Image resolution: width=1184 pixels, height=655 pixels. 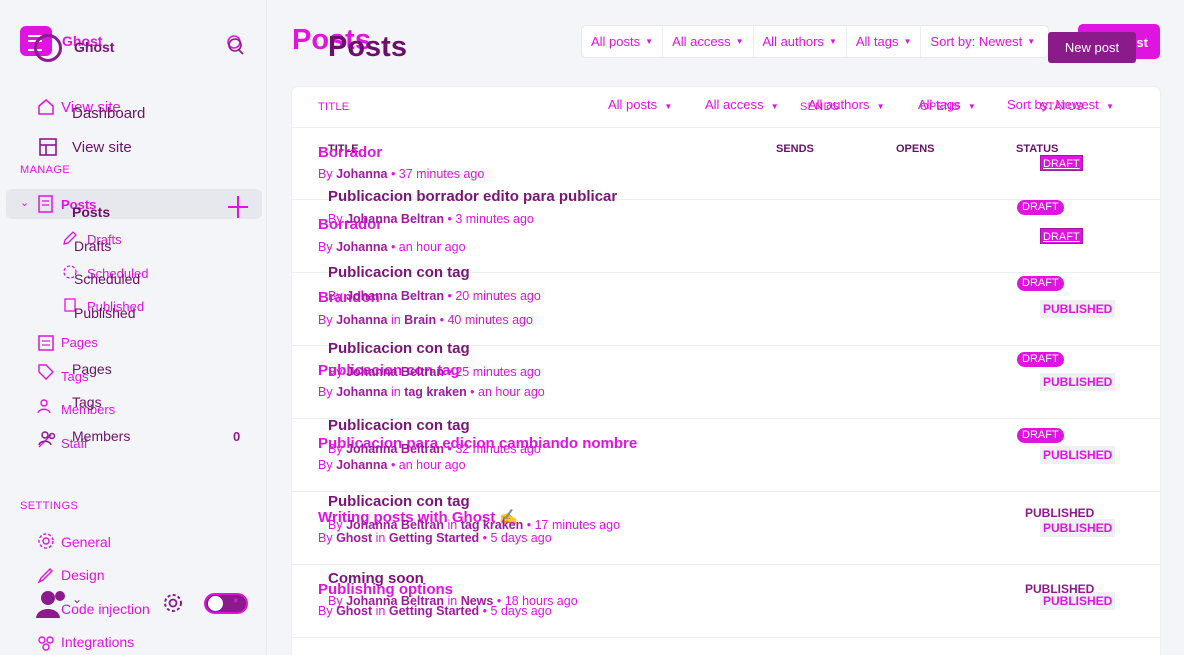 What do you see at coordinates (1053, 104) in the screenshot?
I see `table-filter-sort-label: Sort by: Newest` at bounding box center [1053, 104].